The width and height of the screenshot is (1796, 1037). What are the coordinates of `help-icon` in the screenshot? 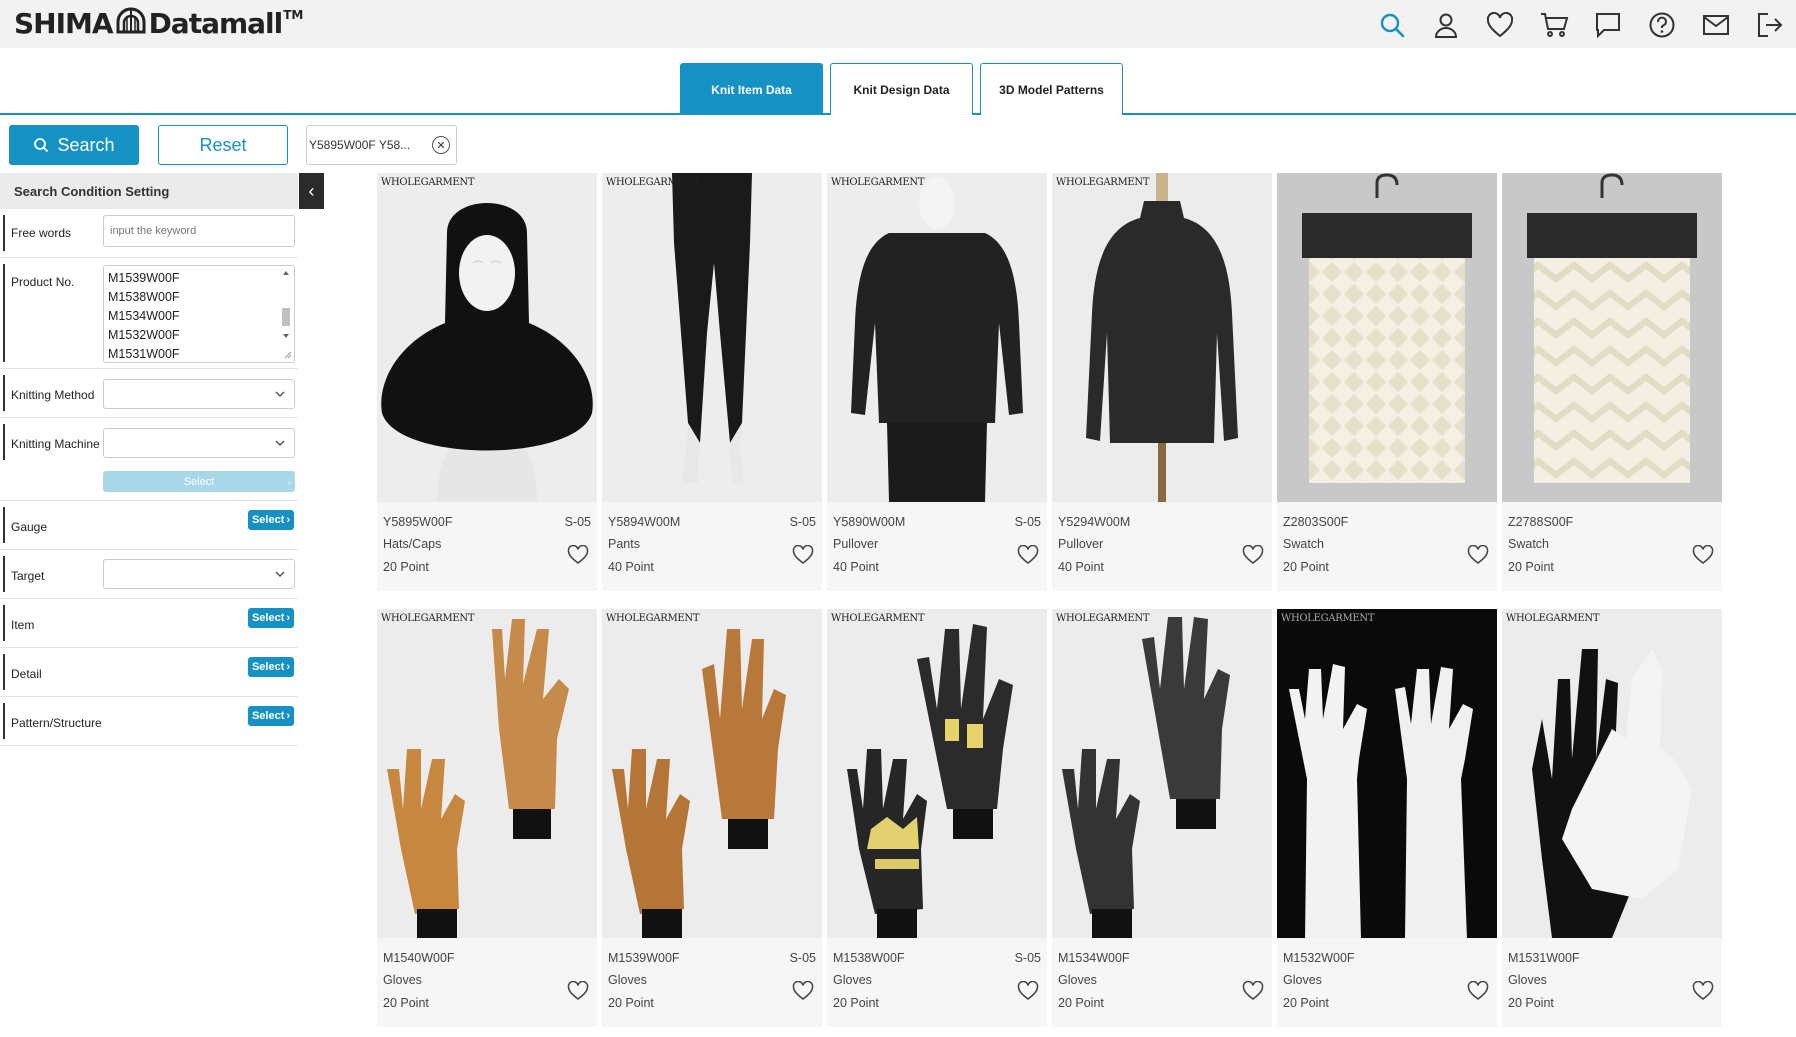 It's located at (1662, 25).